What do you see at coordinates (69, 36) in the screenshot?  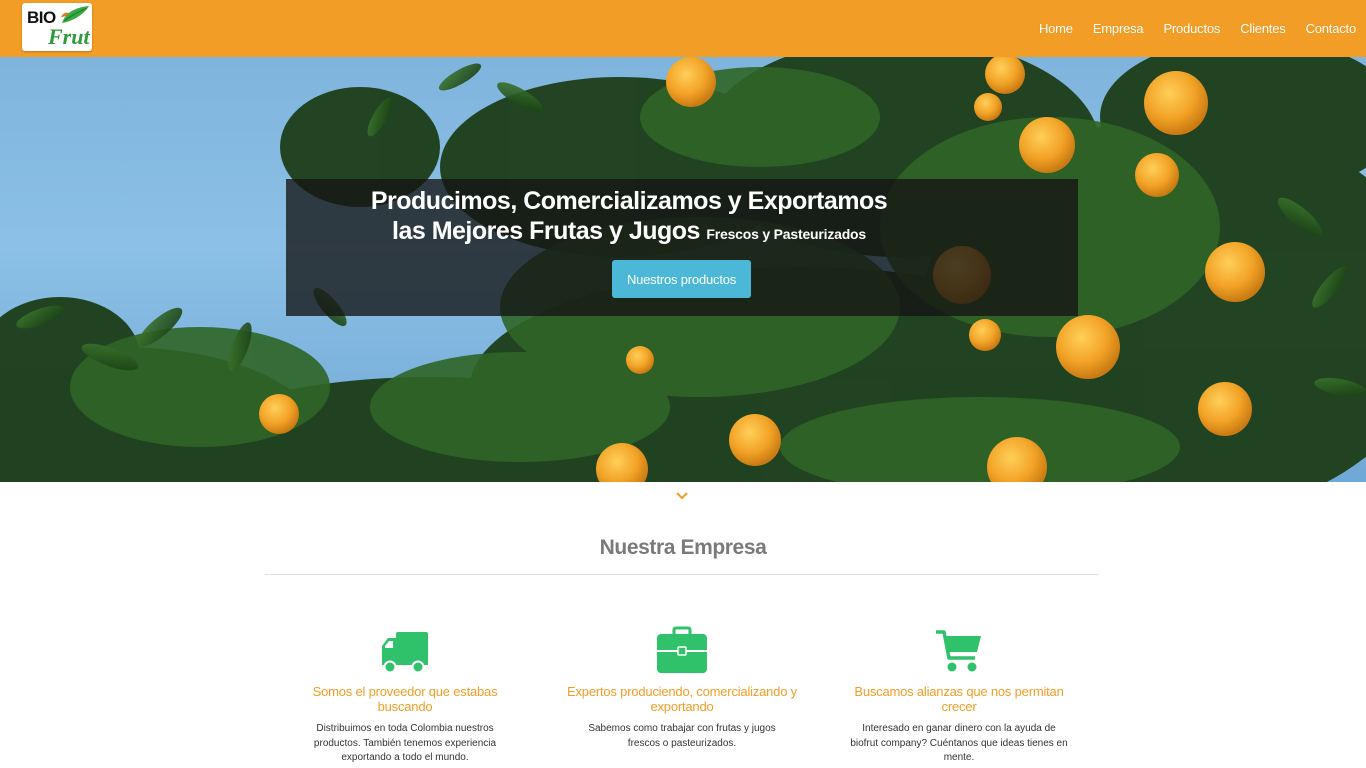 I see `logo-text-frut: Frut` at bounding box center [69, 36].